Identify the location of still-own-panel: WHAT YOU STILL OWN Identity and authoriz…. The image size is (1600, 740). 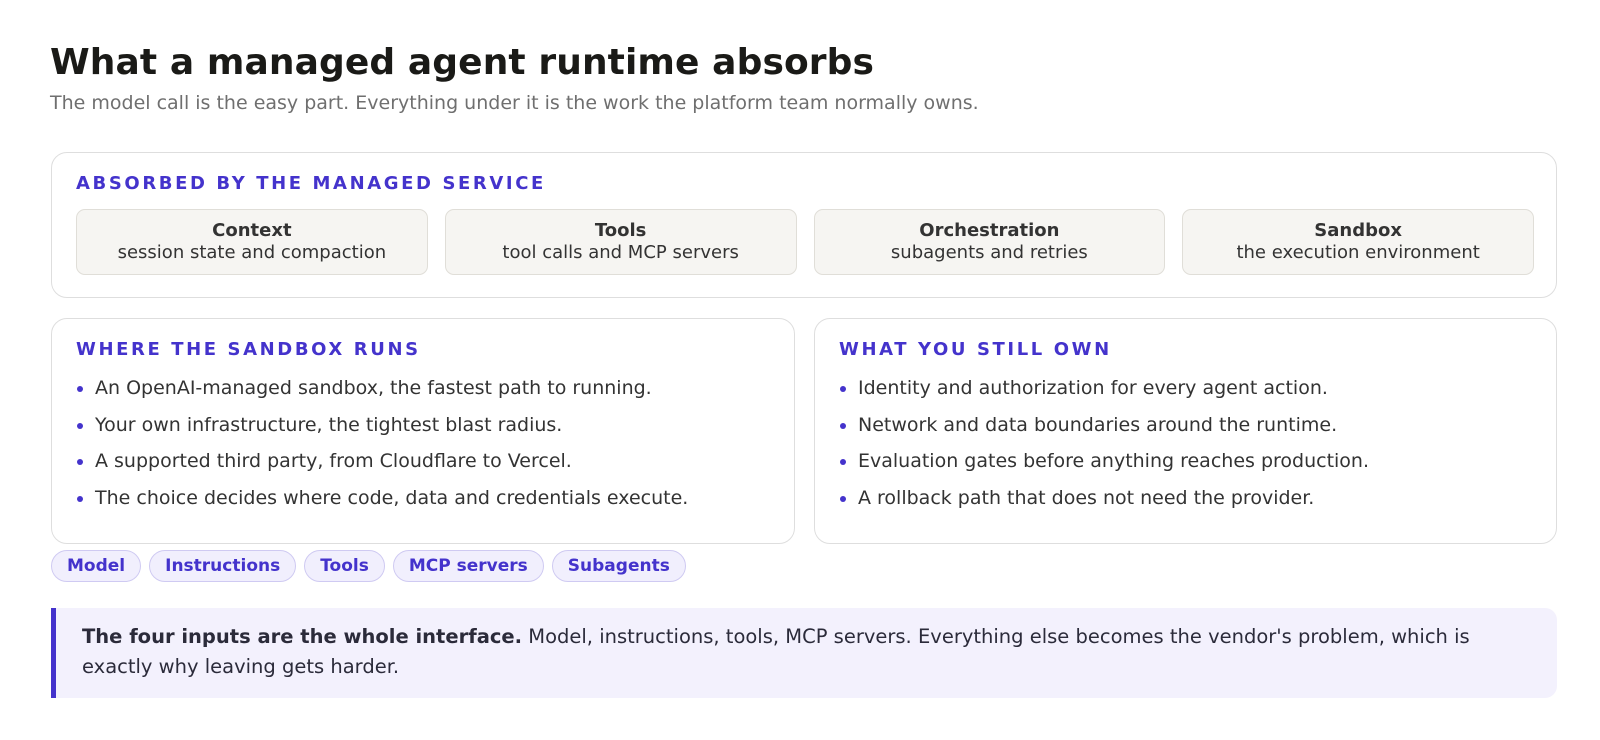
(1185, 431).